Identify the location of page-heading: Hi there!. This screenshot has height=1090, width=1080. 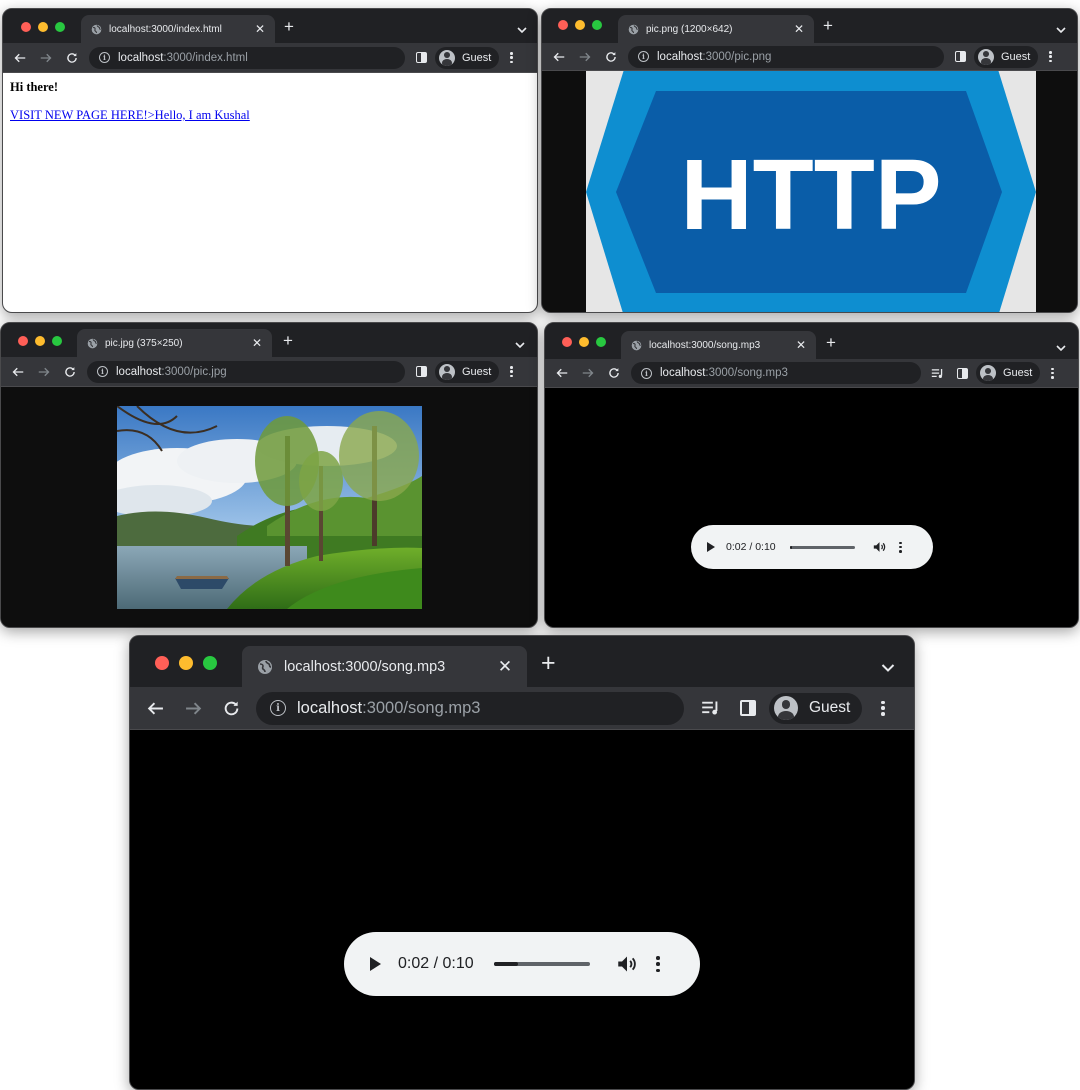
(34, 87).